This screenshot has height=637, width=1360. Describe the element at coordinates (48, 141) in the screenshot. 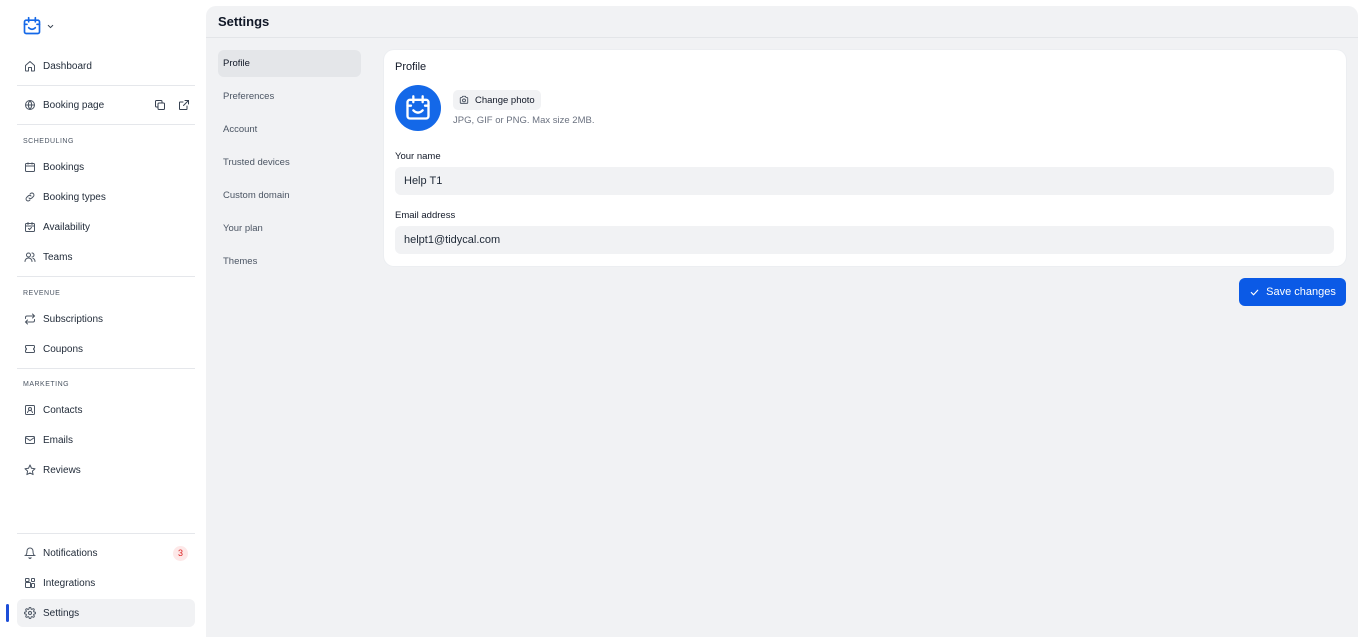

I see `section-label-scheduling: SCHEDULING` at that location.